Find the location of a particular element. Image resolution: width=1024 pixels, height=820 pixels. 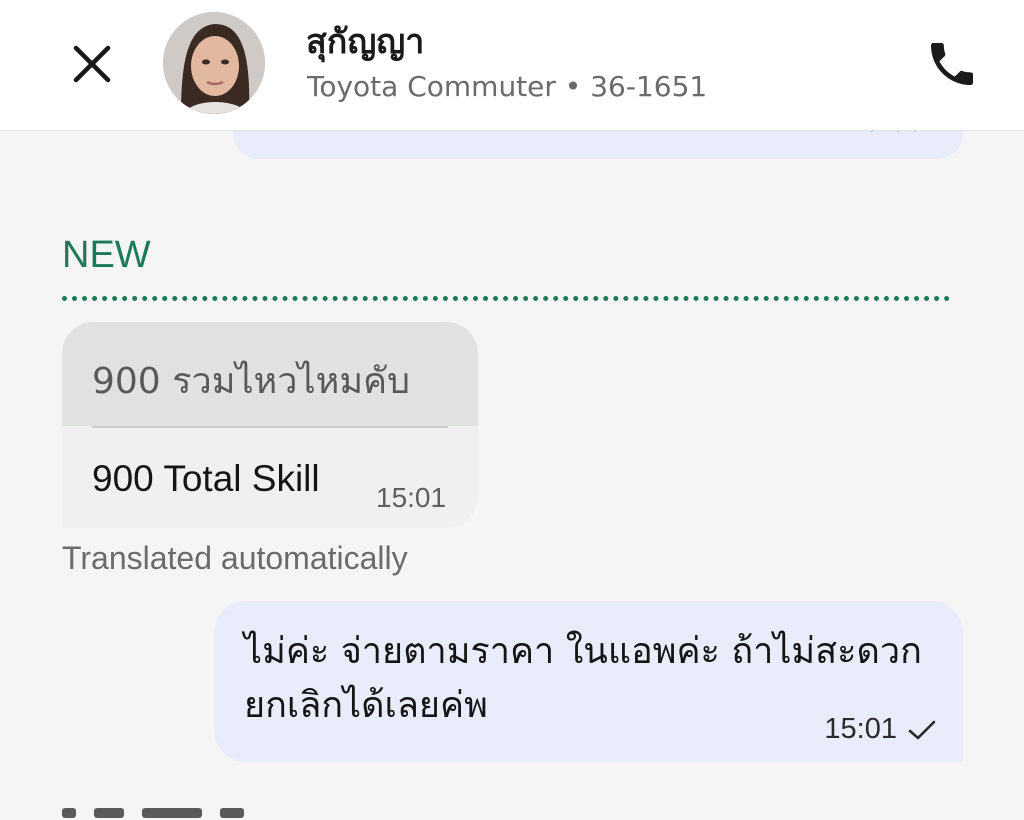

incoming-message-bubble: 900 รวมไหวไหมคับ 900 Total Skill 15:01 is located at coordinates (270, 425).